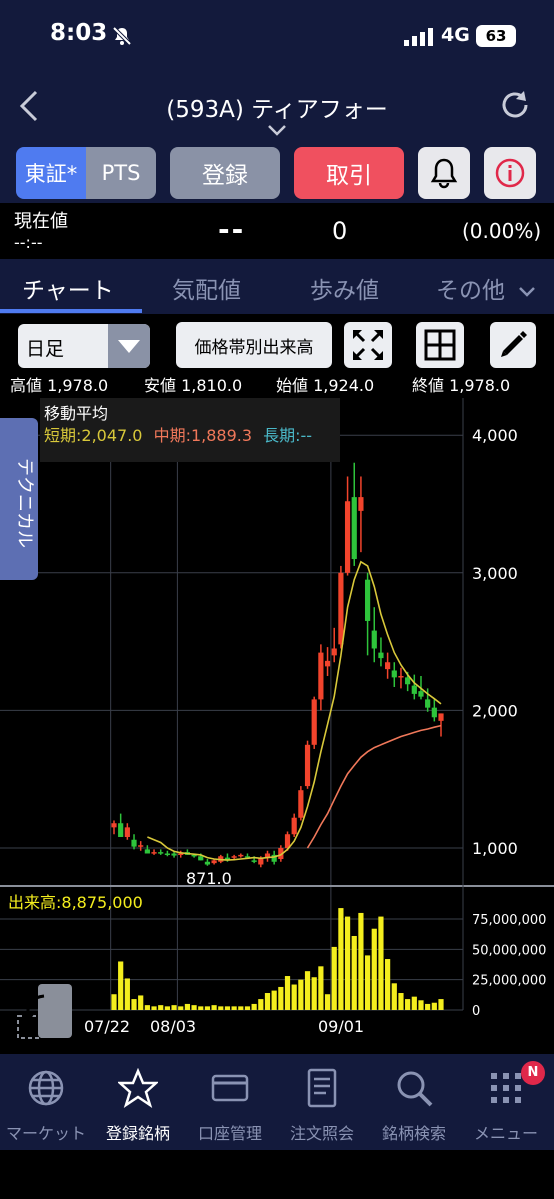  What do you see at coordinates (509, 981) in the screenshot?
I see `volume-tick-label: 25,000,000` at bounding box center [509, 981].